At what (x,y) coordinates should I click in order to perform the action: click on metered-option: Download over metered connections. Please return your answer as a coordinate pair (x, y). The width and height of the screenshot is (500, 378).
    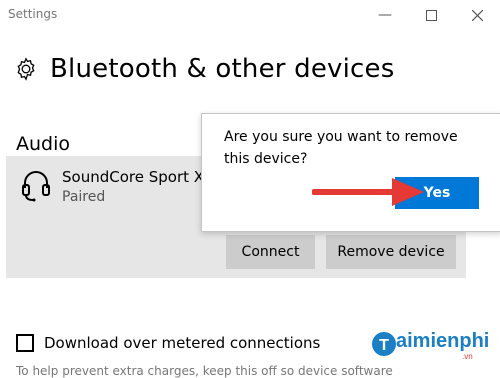
    Looking at the image, I should click on (168, 343).